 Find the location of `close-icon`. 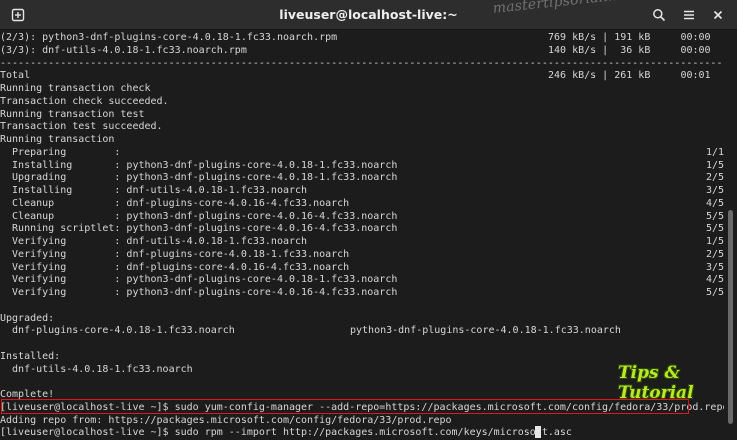

close-icon is located at coordinates (718, 15).